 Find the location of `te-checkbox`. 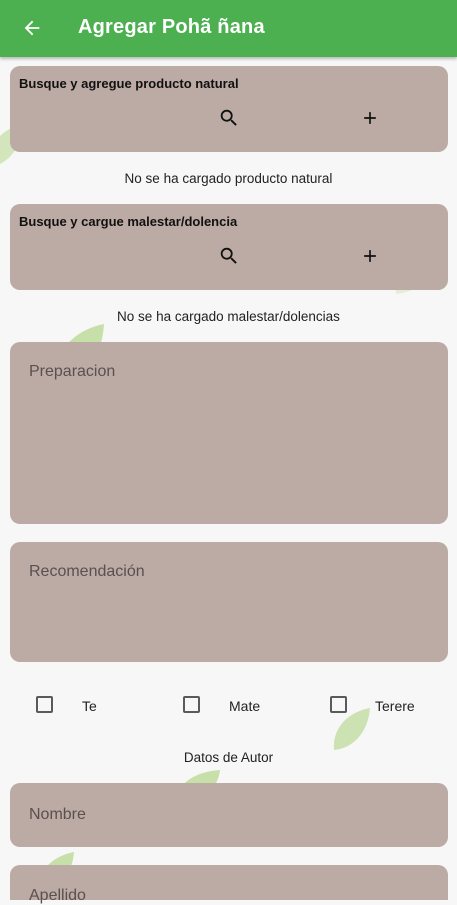

te-checkbox is located at coordinates (44, 704).